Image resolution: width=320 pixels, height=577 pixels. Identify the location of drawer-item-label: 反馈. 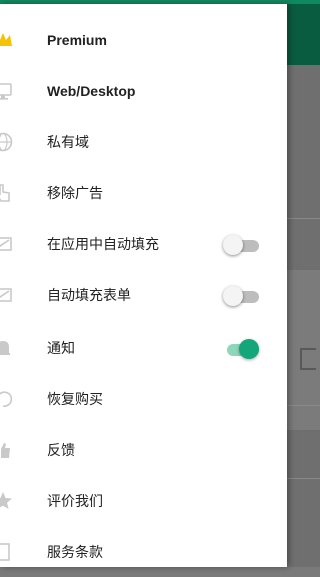
(61, 449).